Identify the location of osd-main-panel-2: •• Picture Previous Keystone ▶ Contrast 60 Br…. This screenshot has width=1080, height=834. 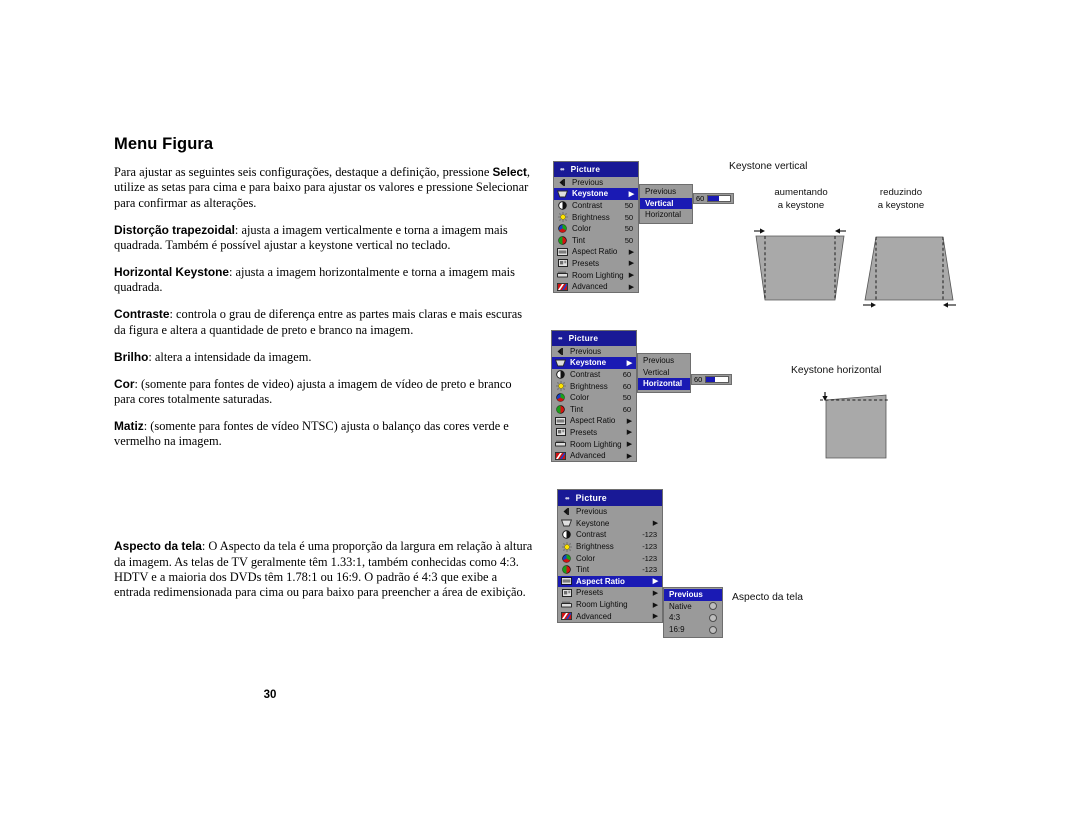
(594, 396).